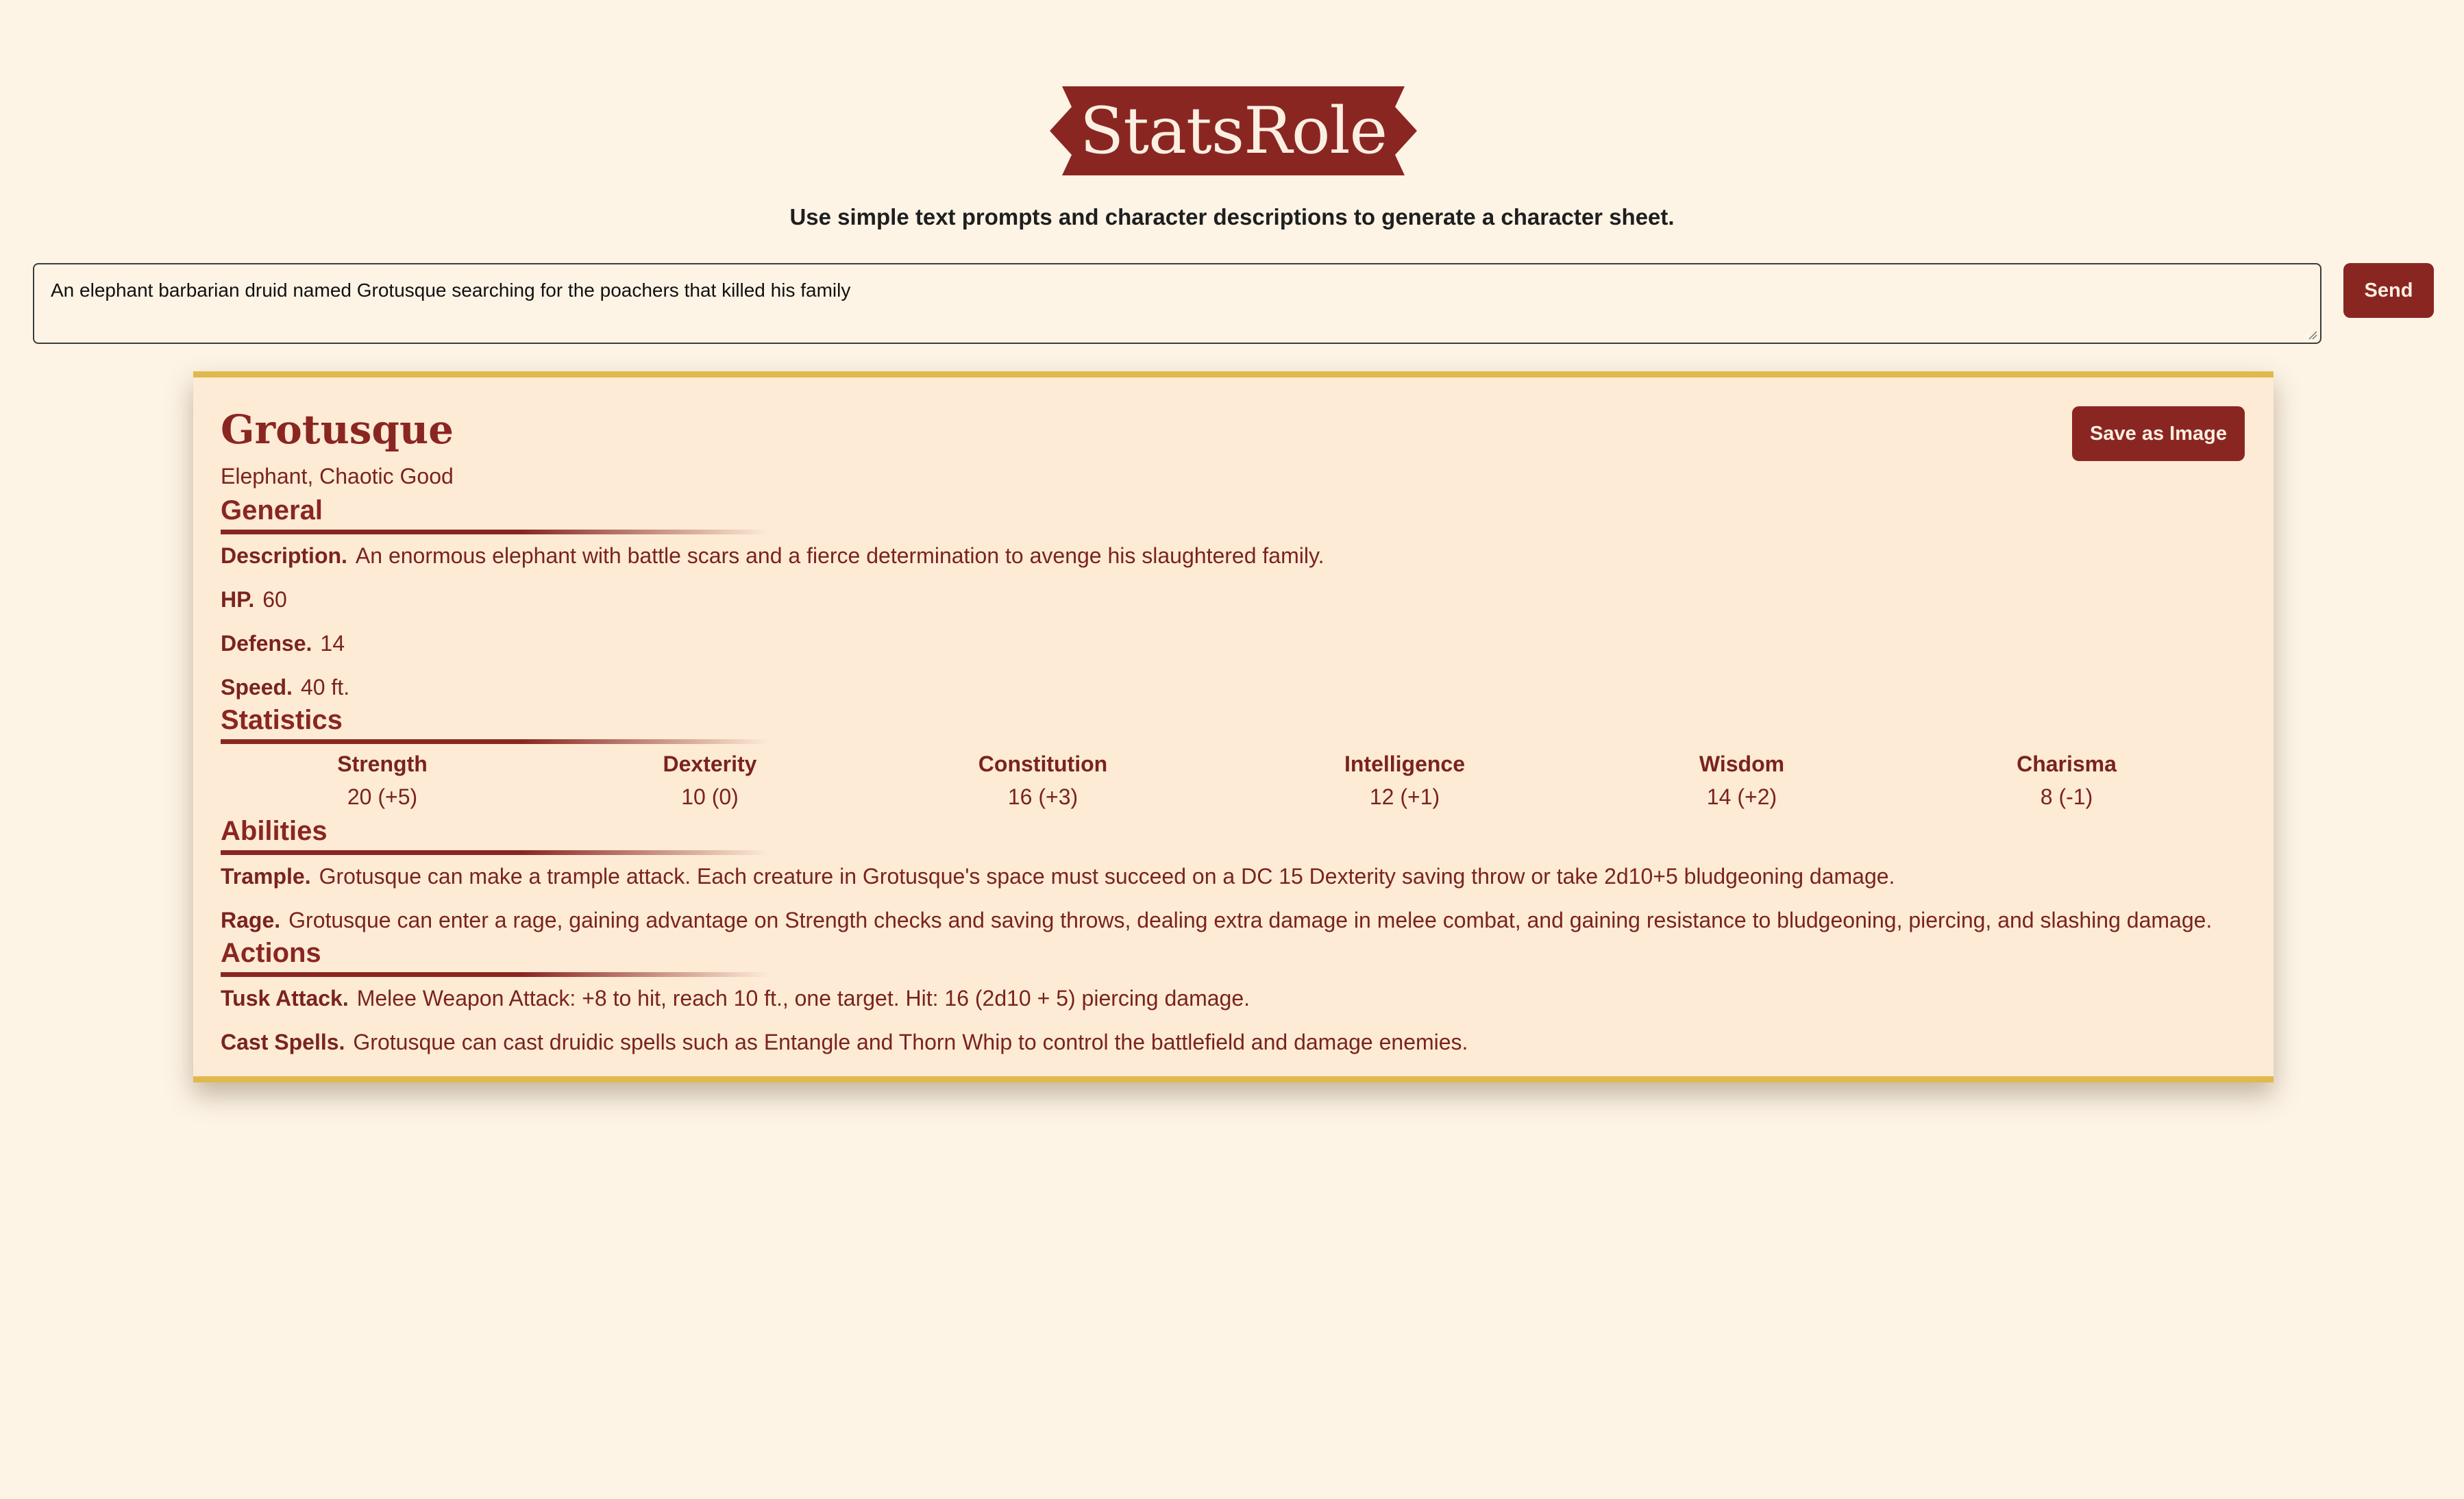  Describe the element at coordinates (382, 797) in the screenshot. I see `stat-strength-value: 20 (+5)` at that location.